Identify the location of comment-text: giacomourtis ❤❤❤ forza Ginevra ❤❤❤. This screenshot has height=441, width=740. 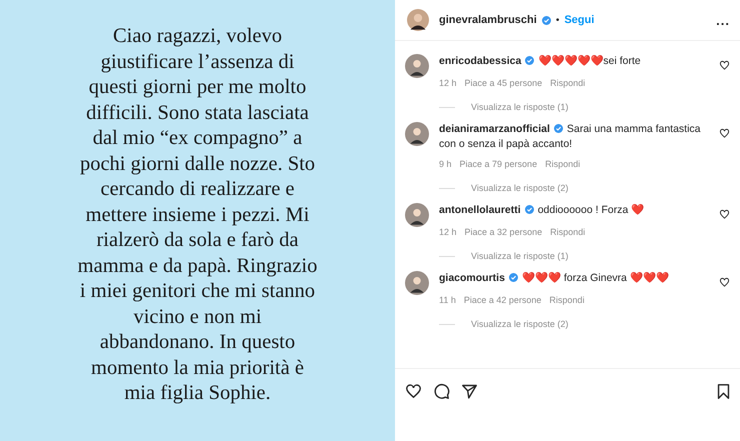
(554, 278).